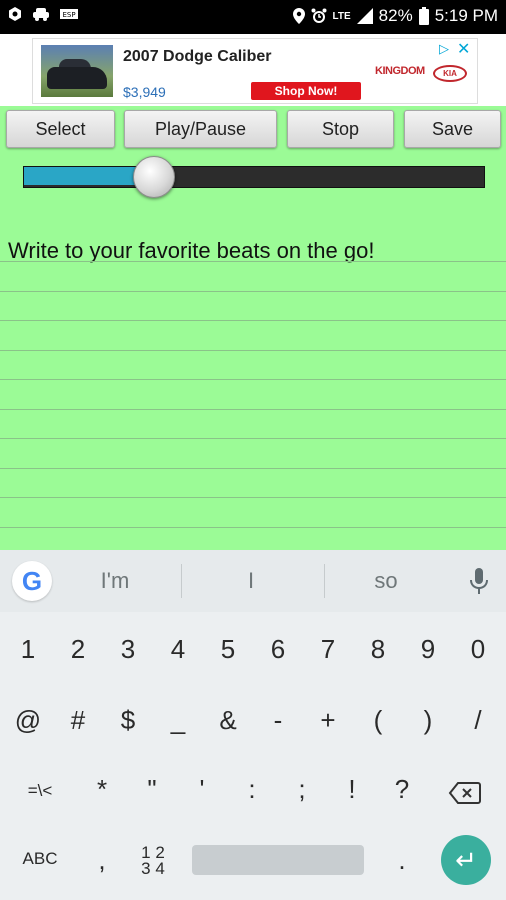  I want to click on key-symbol2-1: *, so click(102, 789).